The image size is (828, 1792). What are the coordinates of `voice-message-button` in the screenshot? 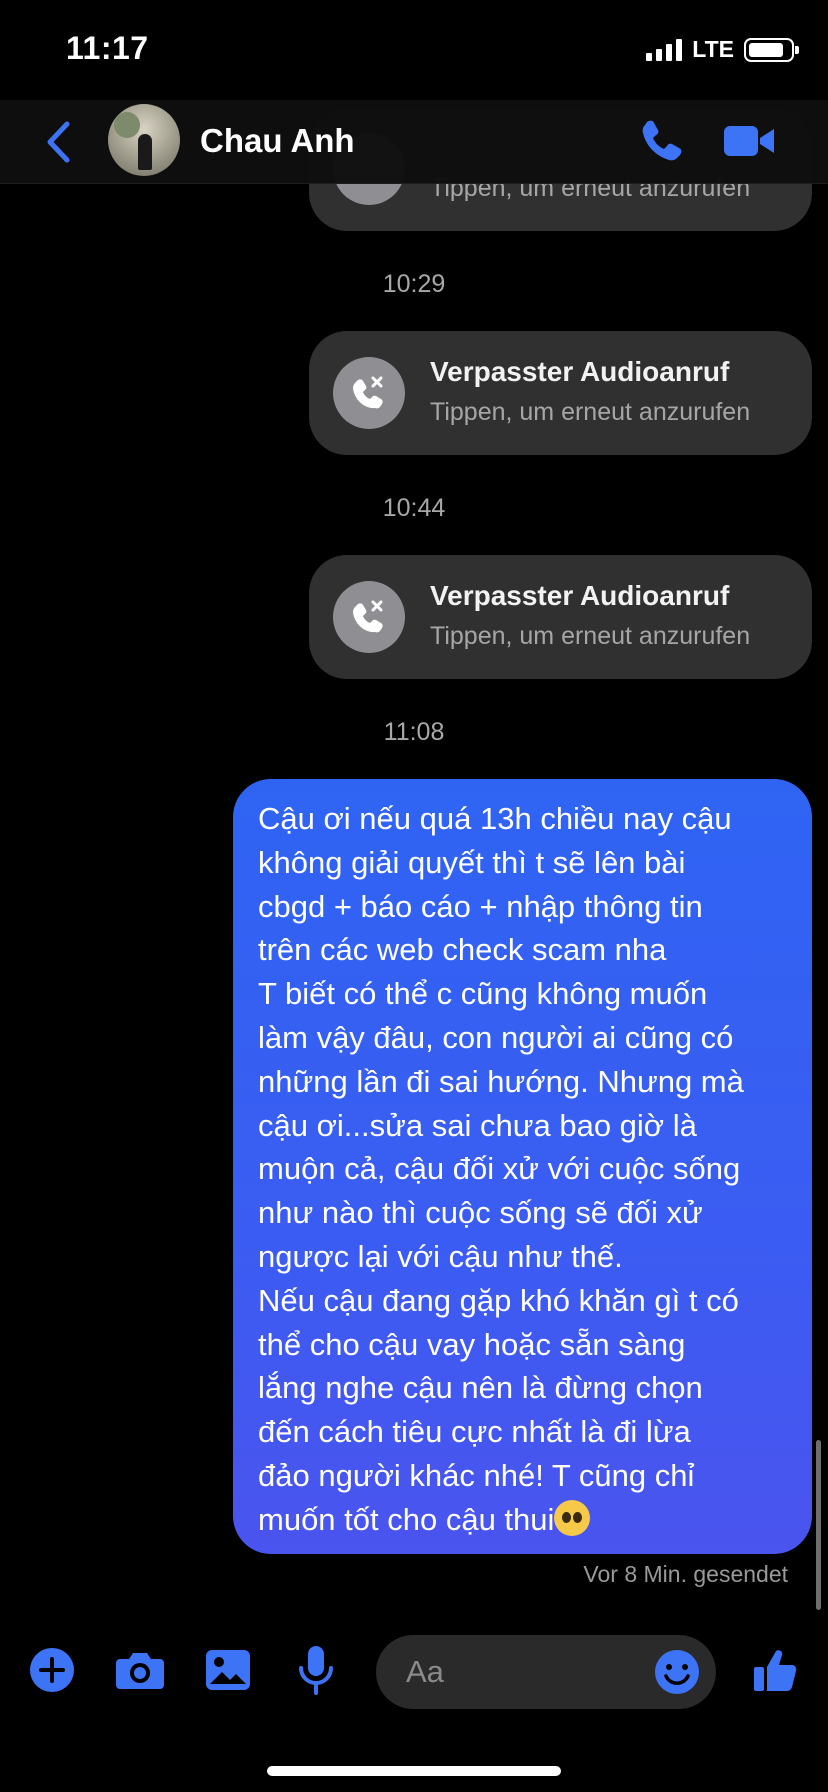 It's located at (316, 1670).